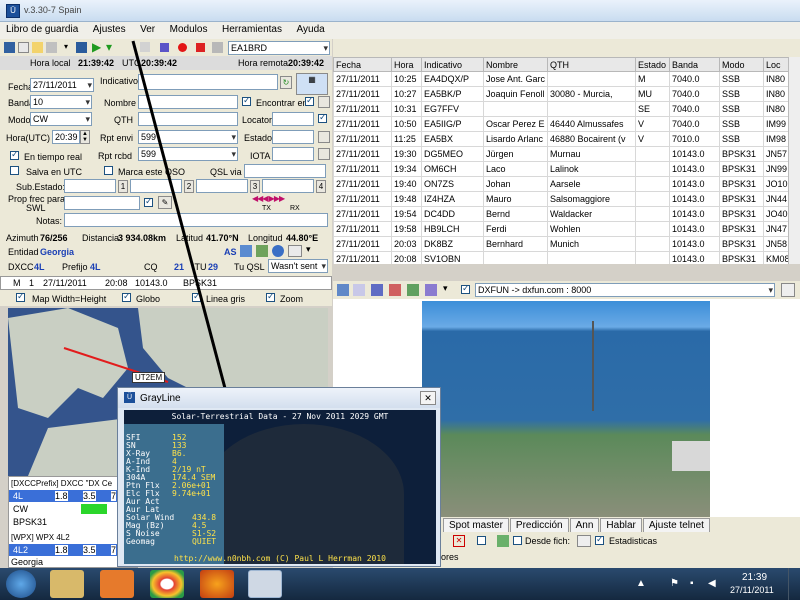 The width and height of the screenshot is (800, 600). What do you see at coordinates (692, 583) in the screenshot?
I see `network-icon: ▪` at bounding box center [692, 583].